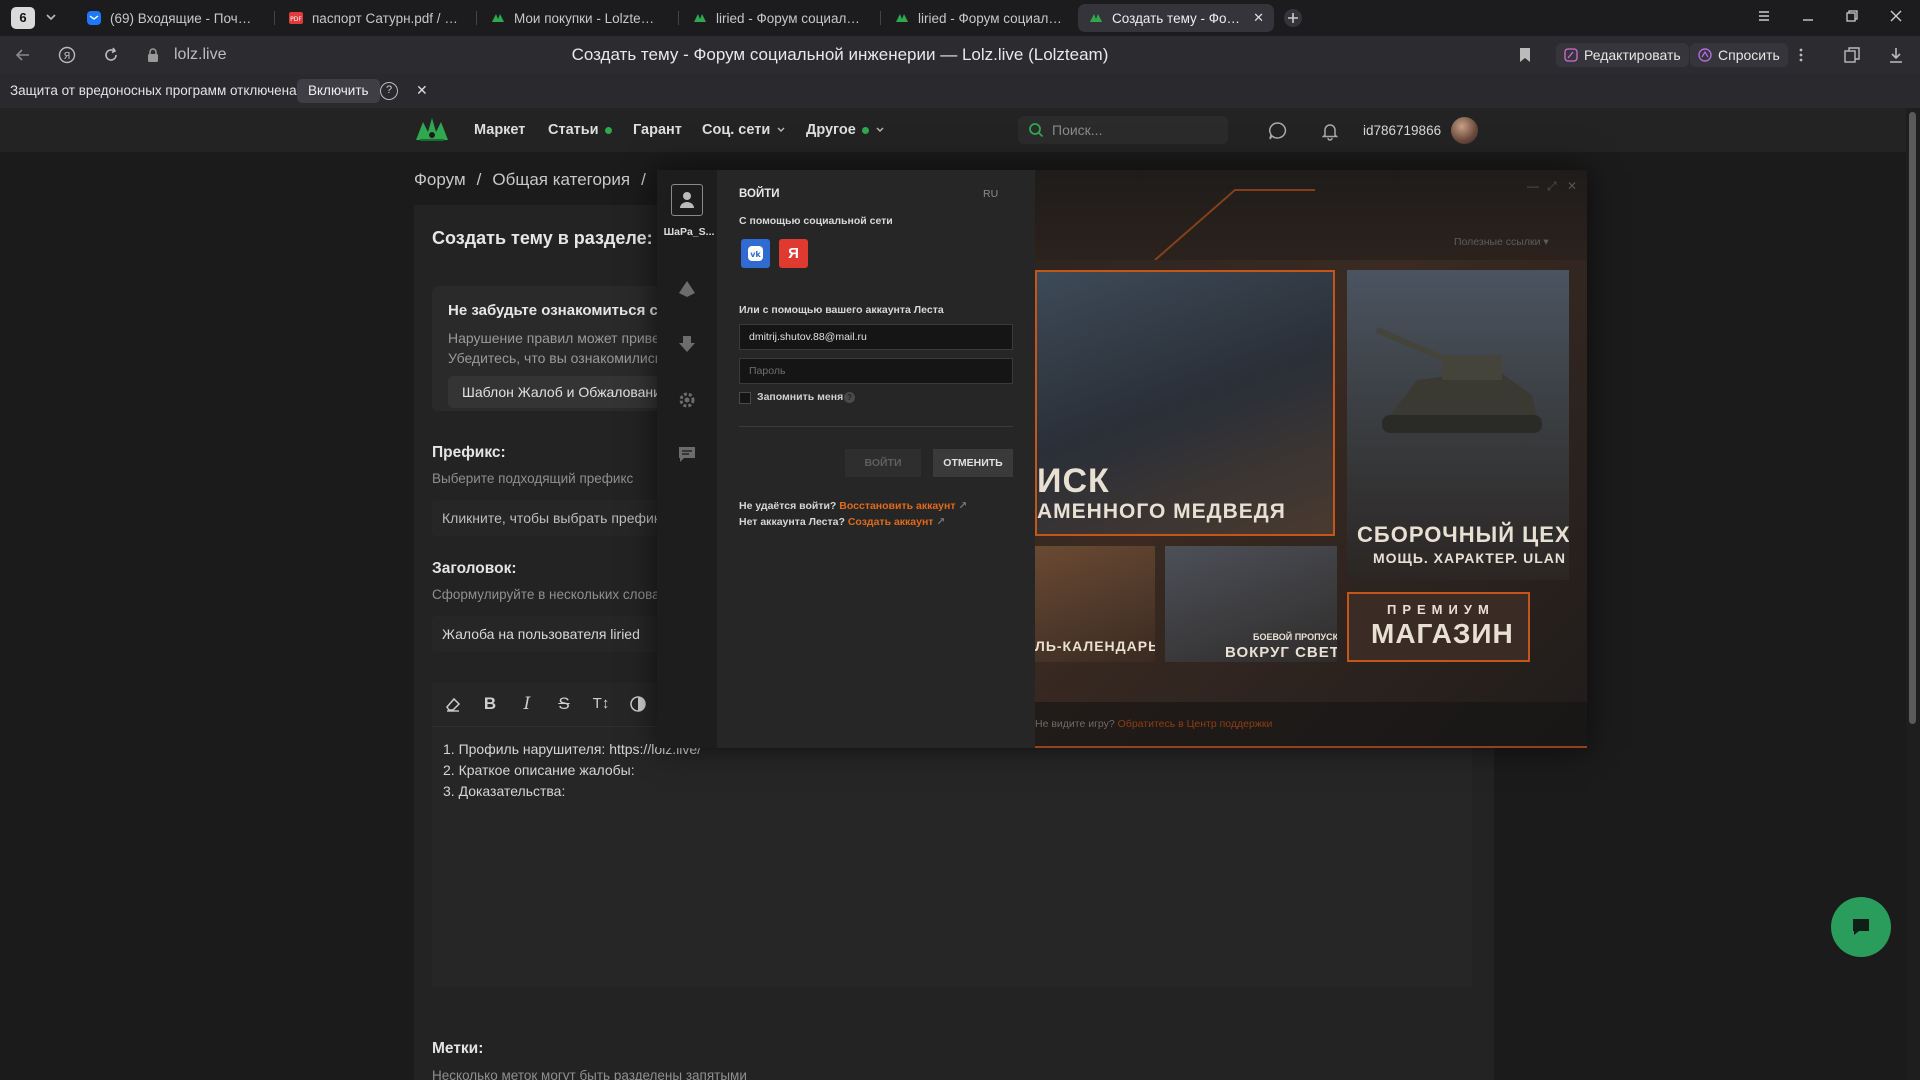 This screenshot has height=1080, width=1920. I want to click on download-icon, so click(1896, 55).